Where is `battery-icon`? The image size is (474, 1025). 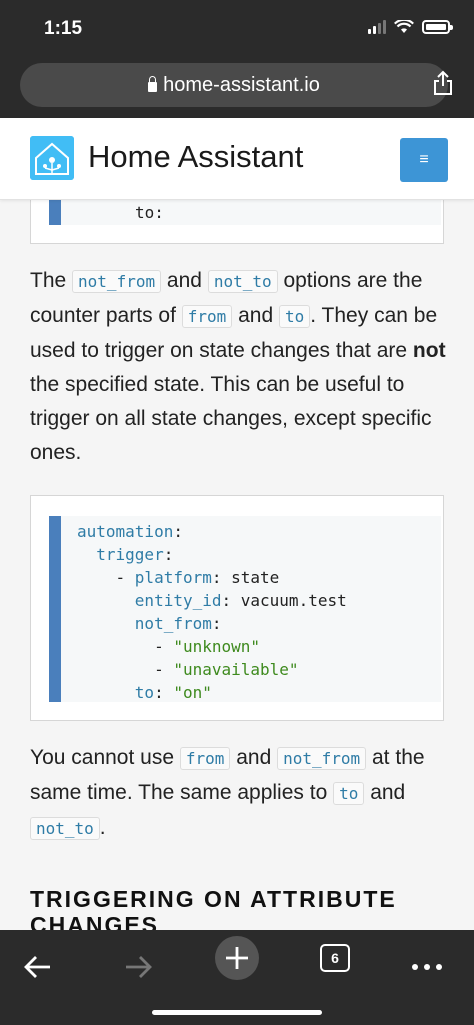 battery-icon is located at coordinates (437, 27).